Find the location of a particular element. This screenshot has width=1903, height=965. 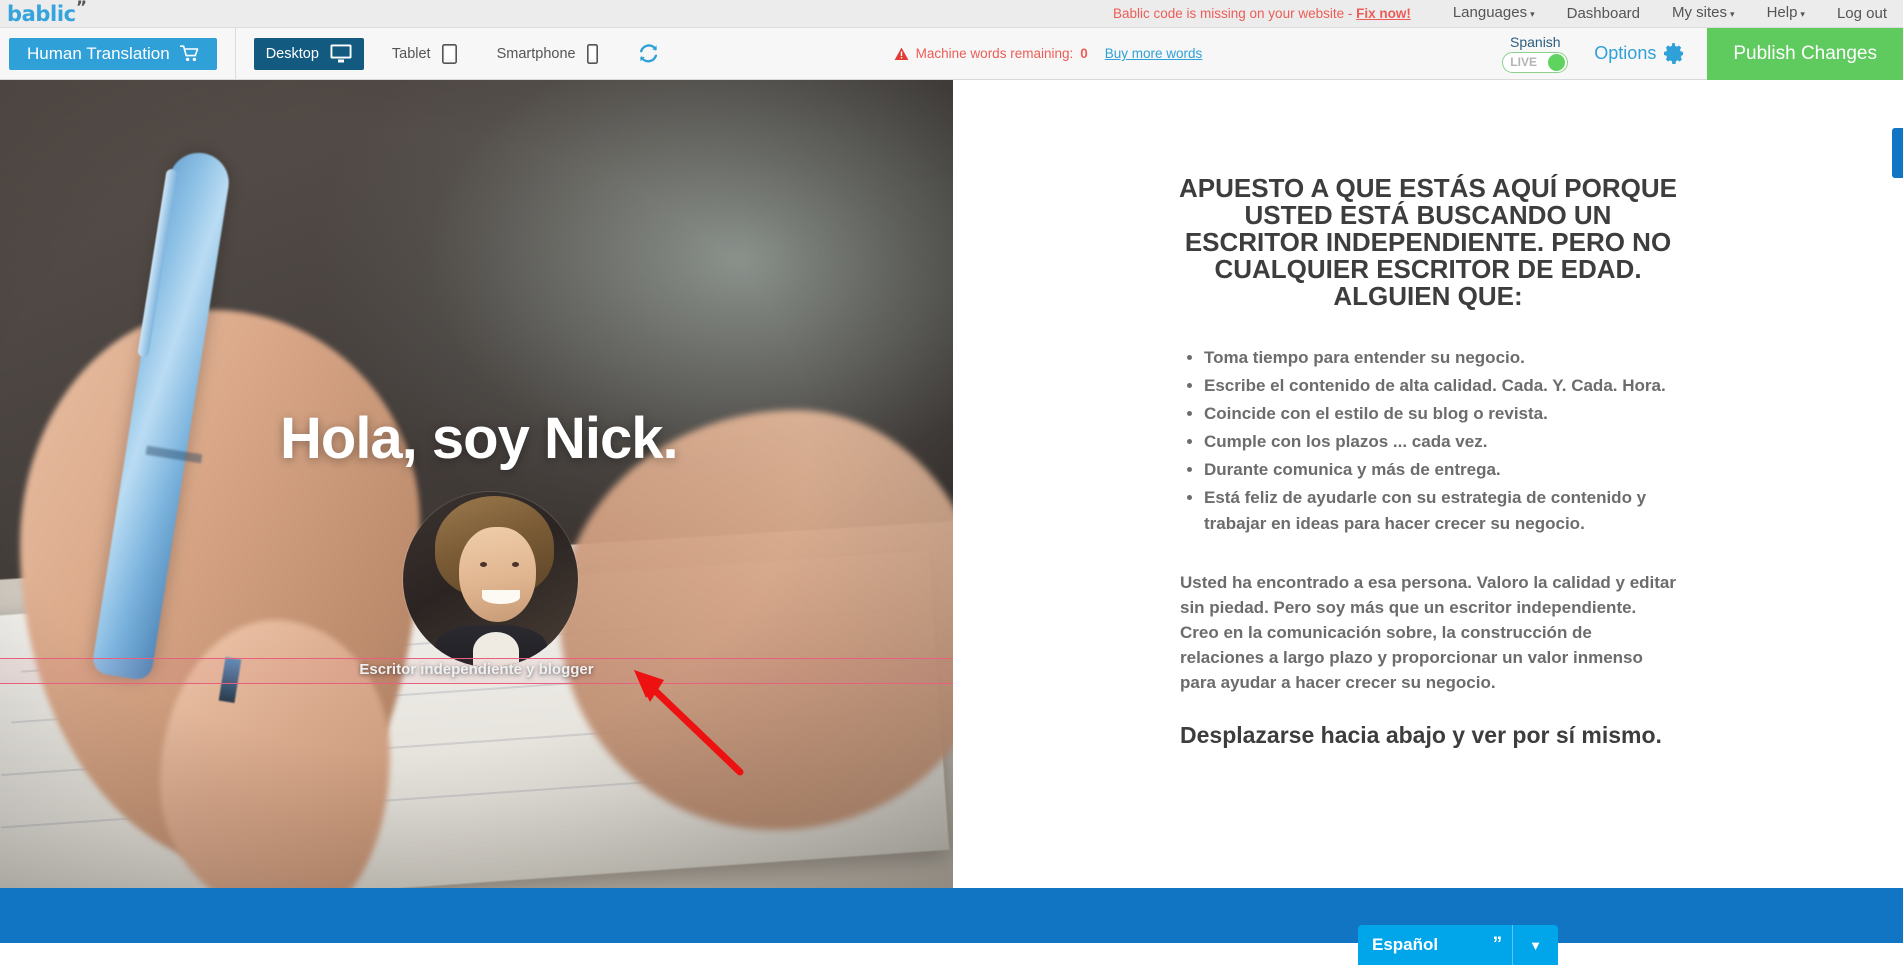

nav-item-my-sites: My sites ▾ is located at coordinates (1703, 14).